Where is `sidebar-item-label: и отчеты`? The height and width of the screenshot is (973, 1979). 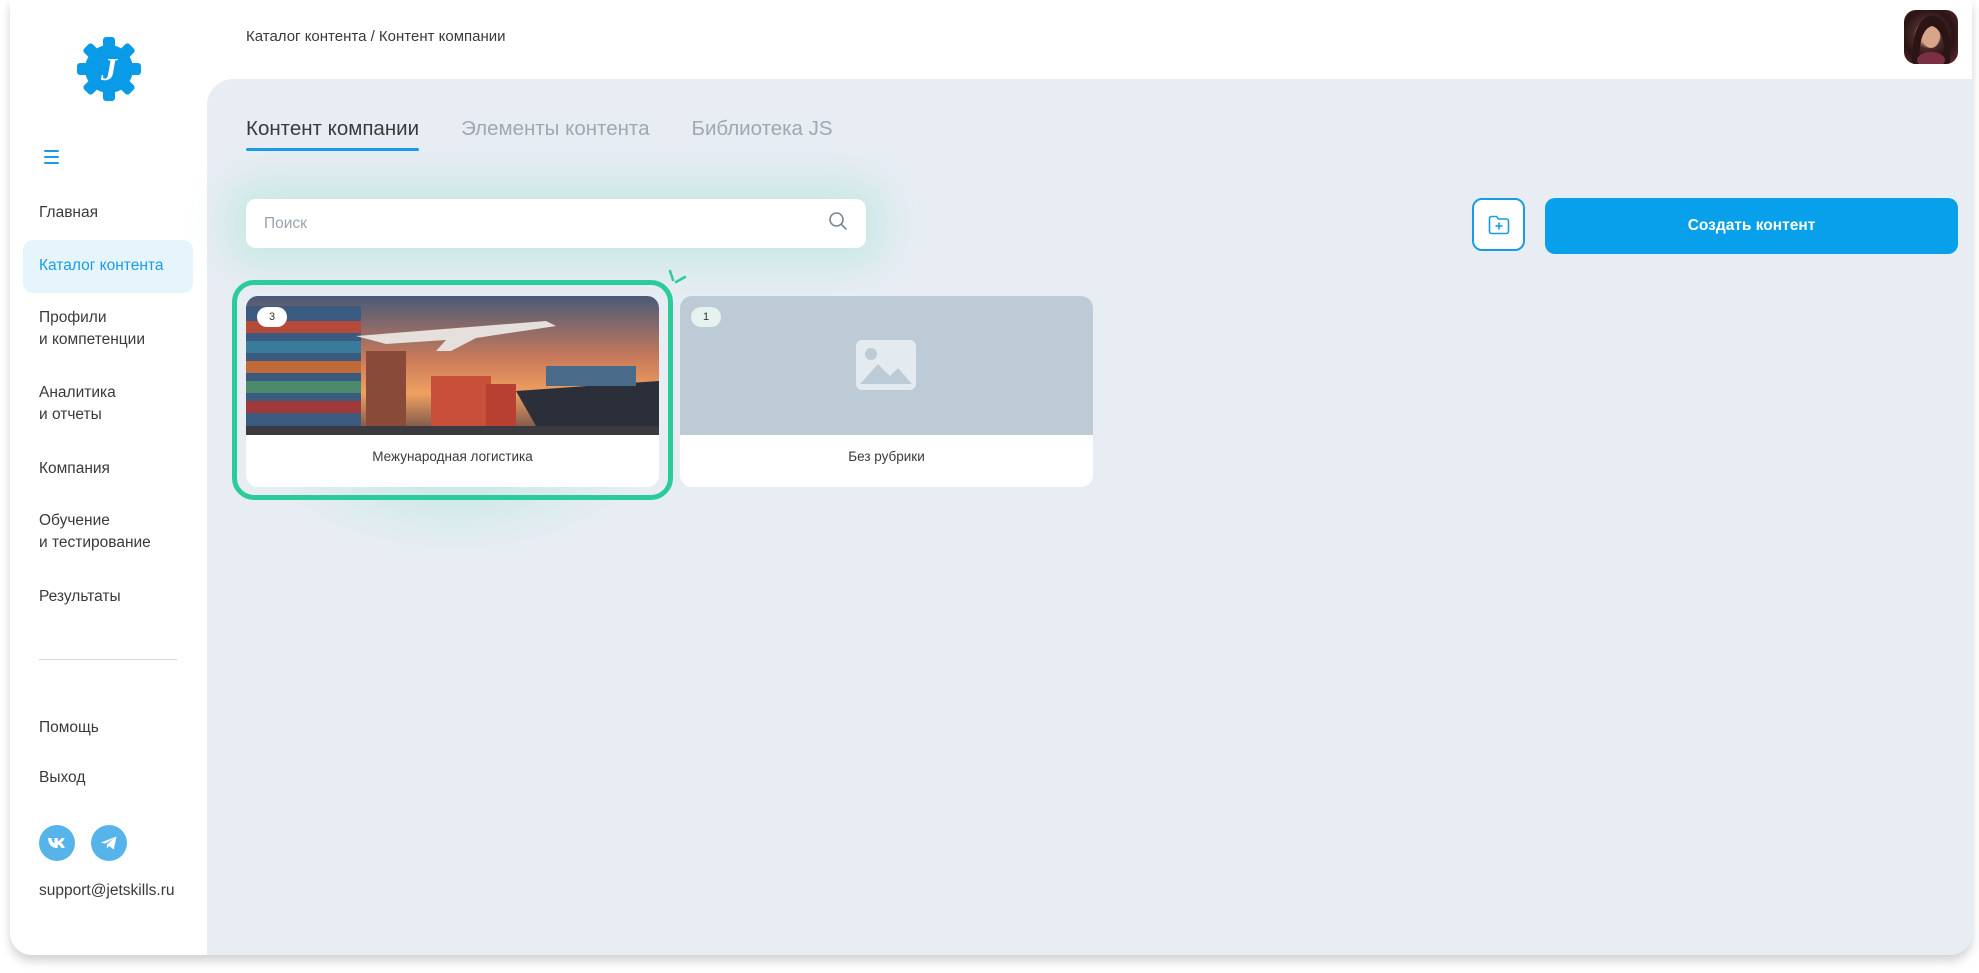 sidebar-item-label: и отчеты is located at coordinates (70, 414).